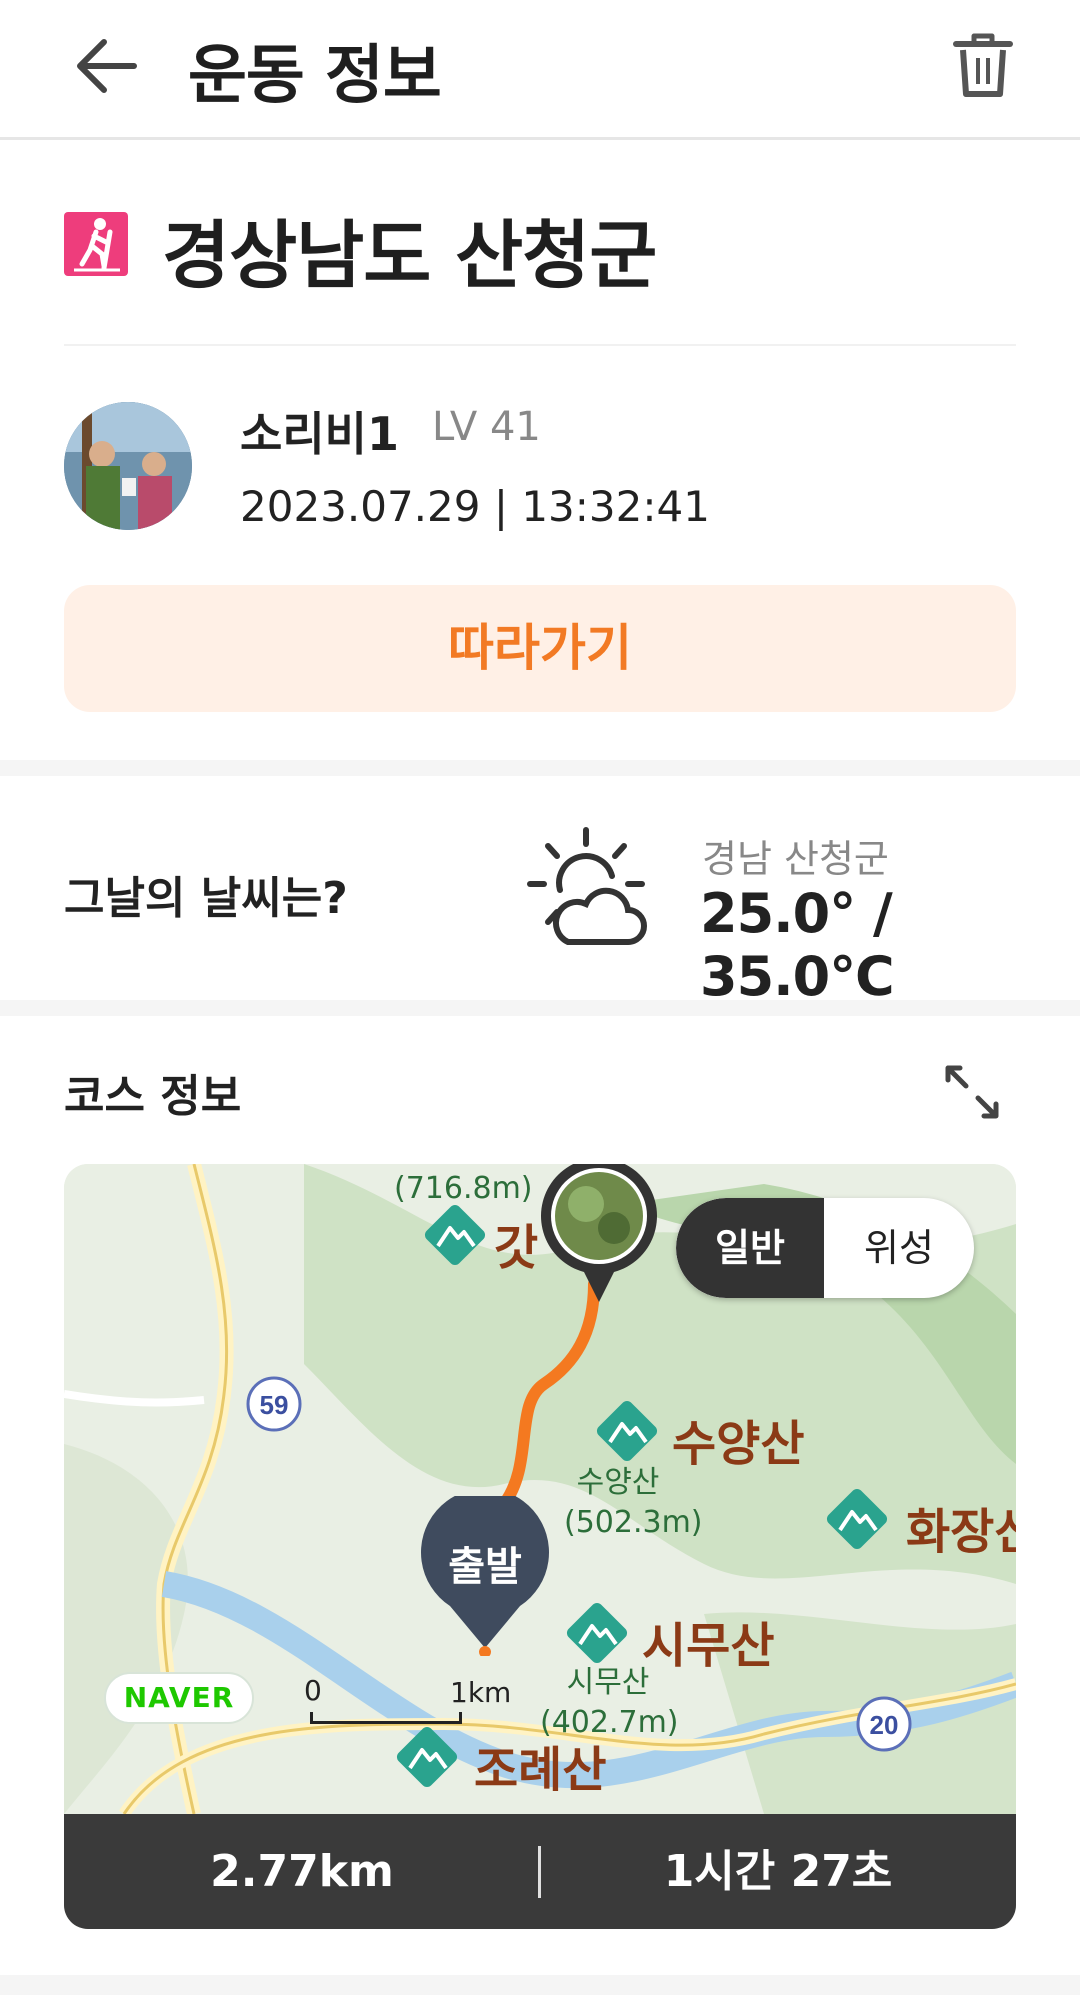  Describe the element at coordinates (540, 70) in the screenshot. I see `top-bar: 운동 정보` at that location.